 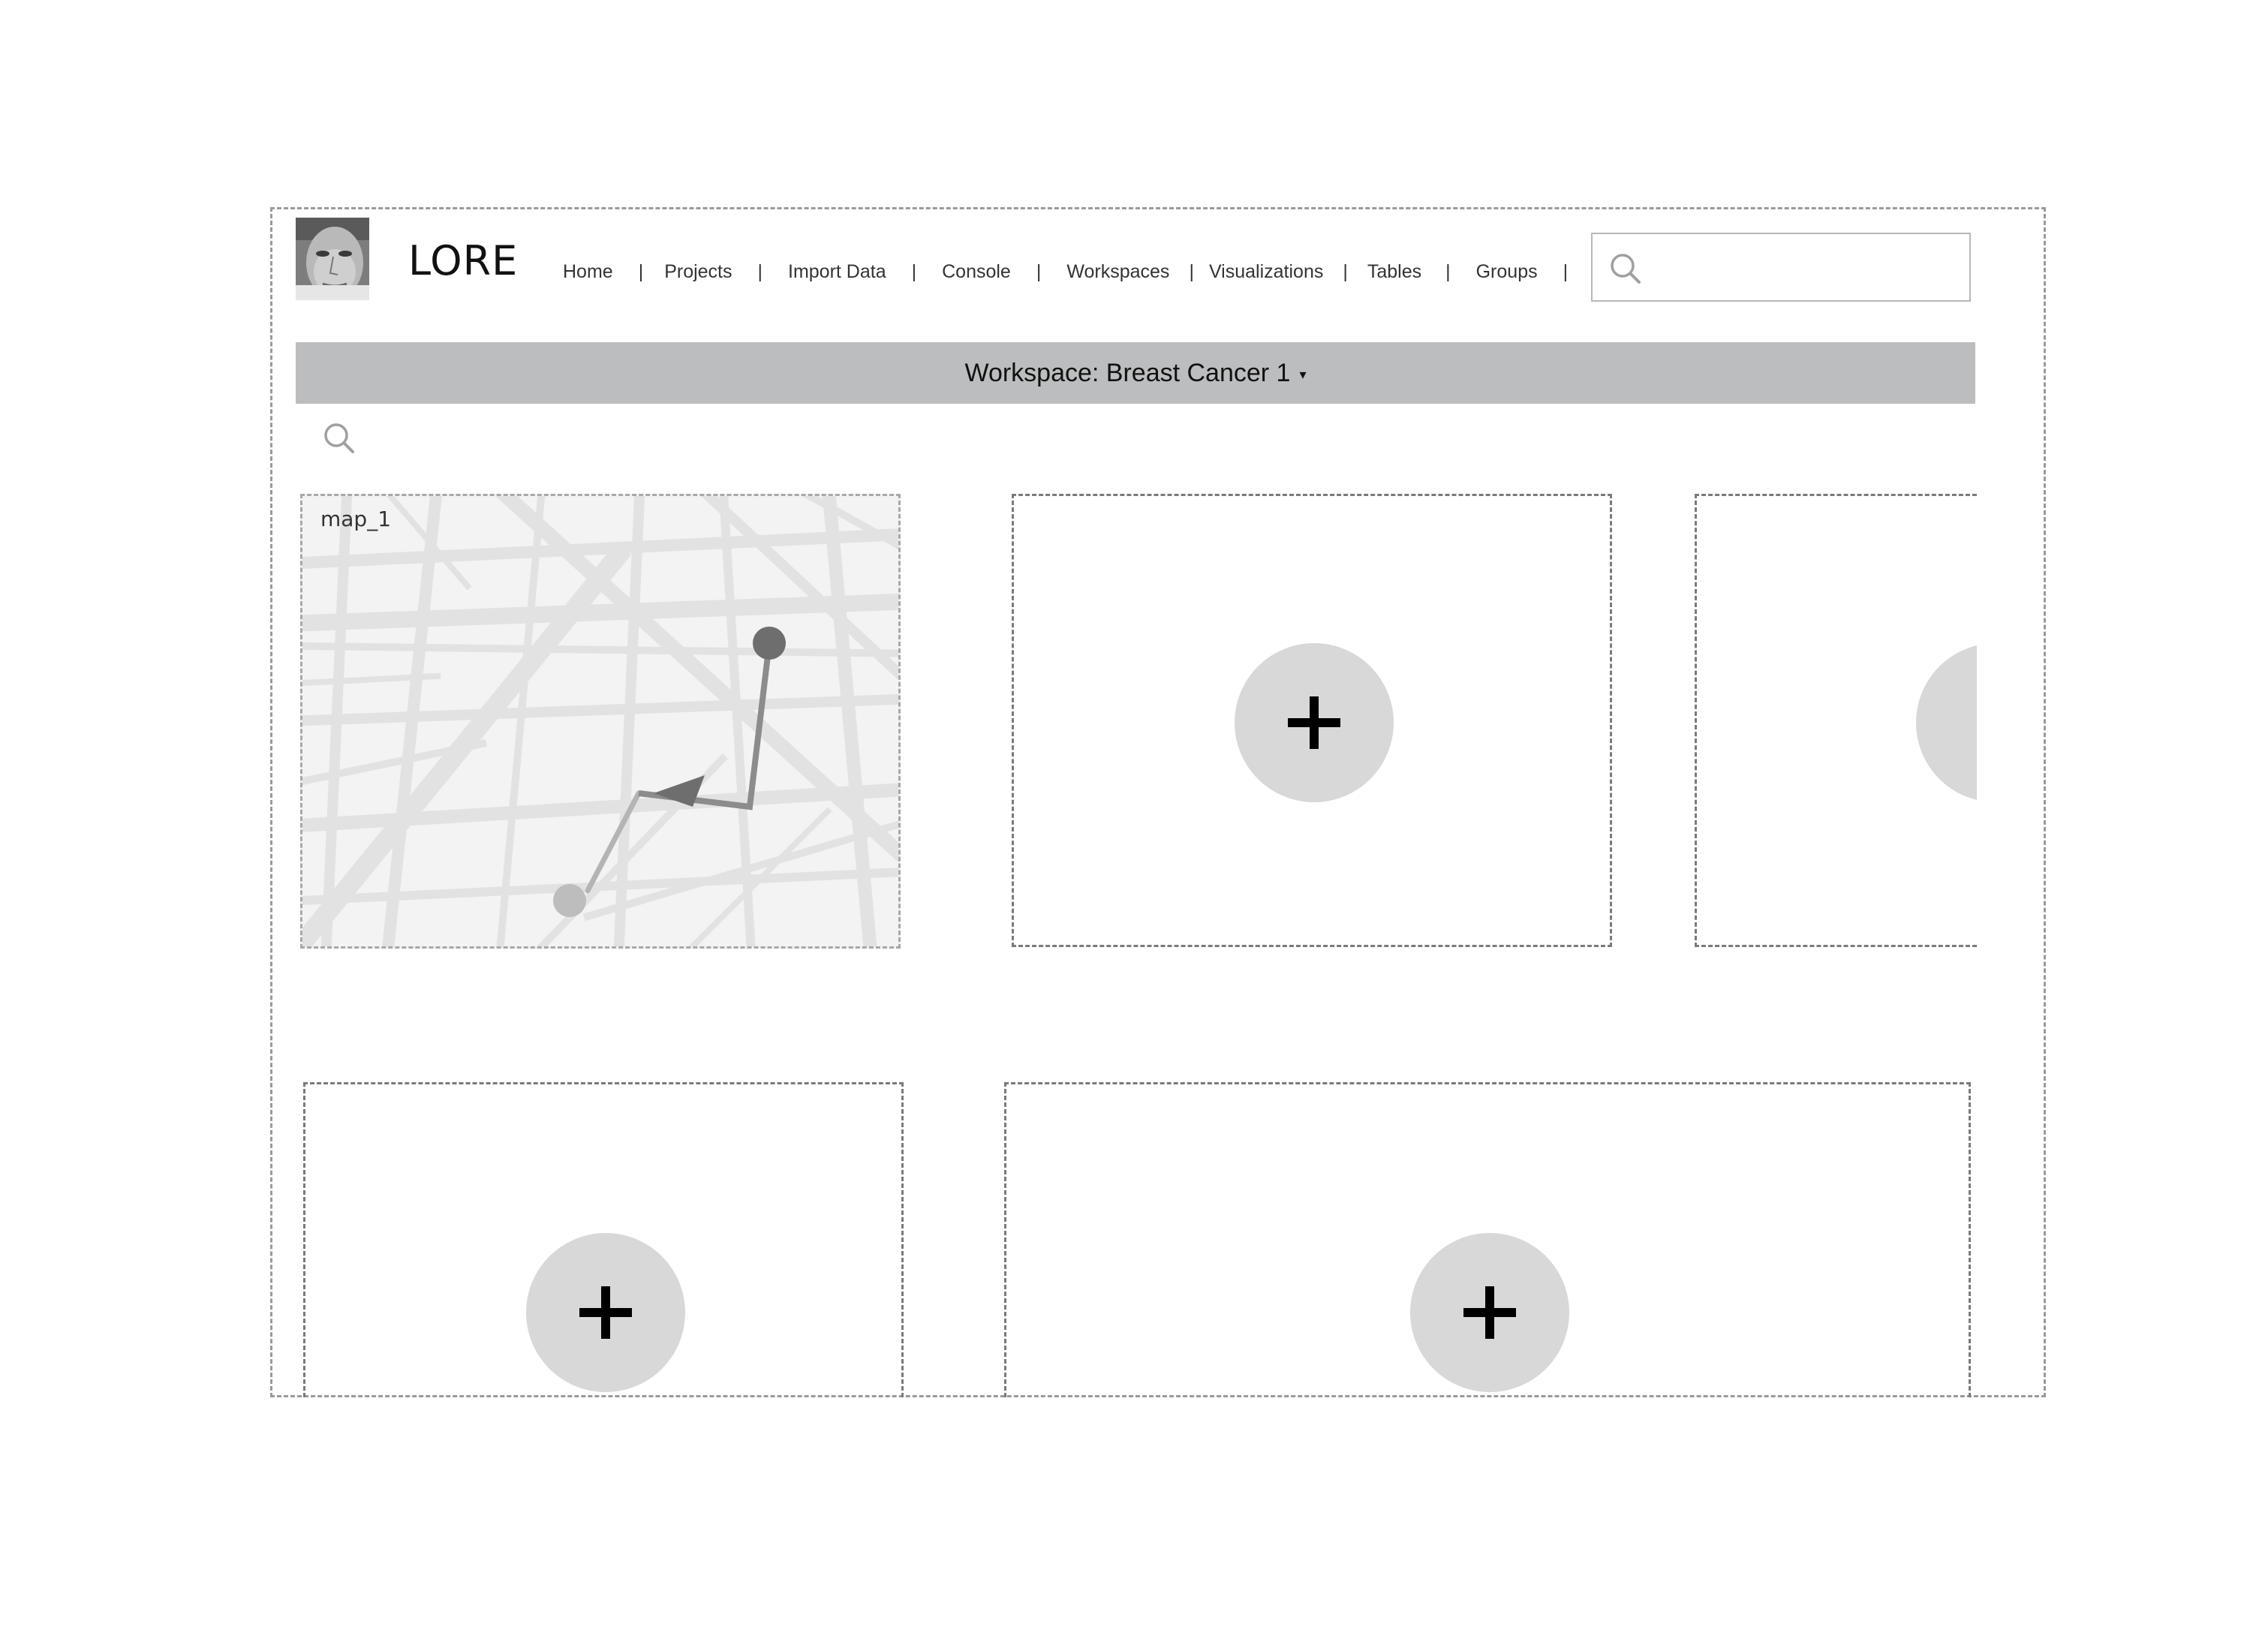 I want to click on nav-visualizations: Visualizations, so click(x=1266, y=272).